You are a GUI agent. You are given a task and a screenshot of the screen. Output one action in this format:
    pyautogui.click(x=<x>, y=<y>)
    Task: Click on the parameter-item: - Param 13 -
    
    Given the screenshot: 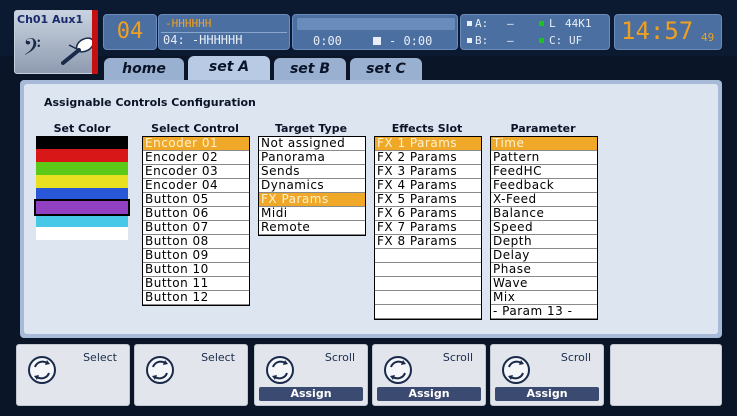 What is the action you would take?
    pyautogui.click(x=544, y=312)
    